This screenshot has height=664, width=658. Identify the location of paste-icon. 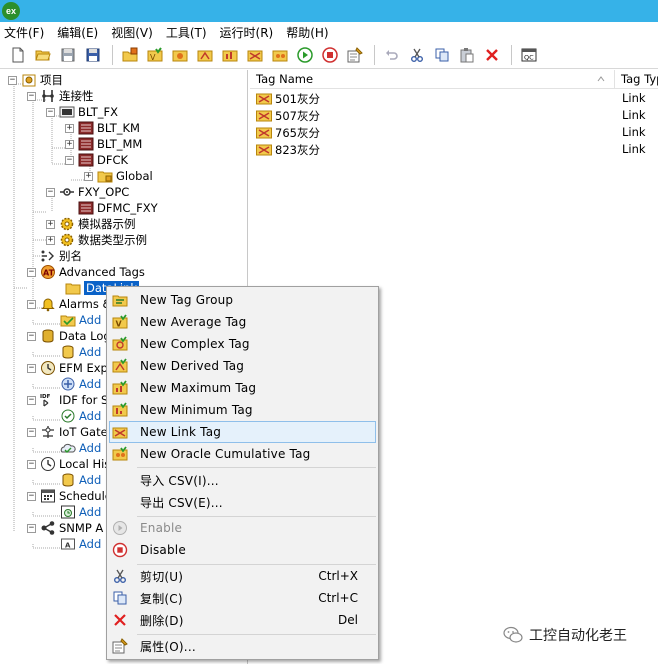
(467, 55).